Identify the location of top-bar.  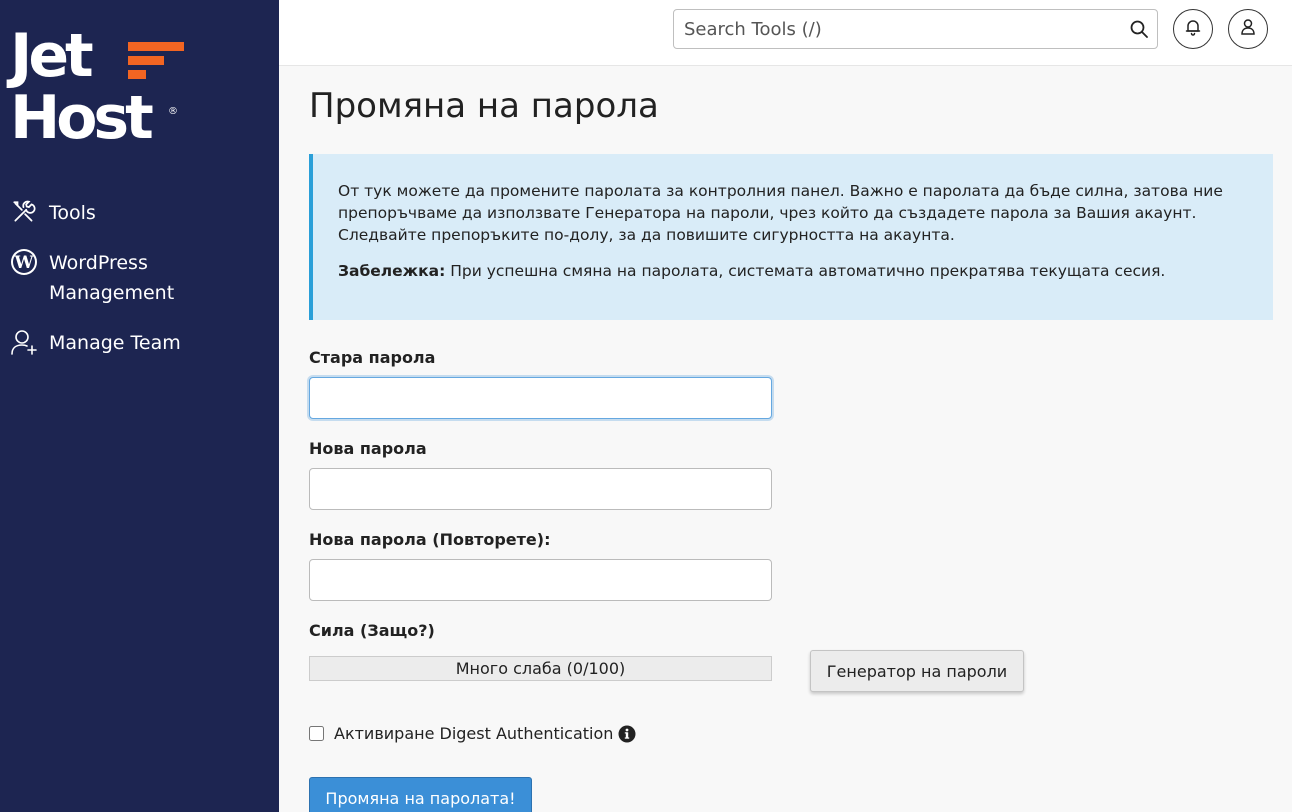
(785, 33).